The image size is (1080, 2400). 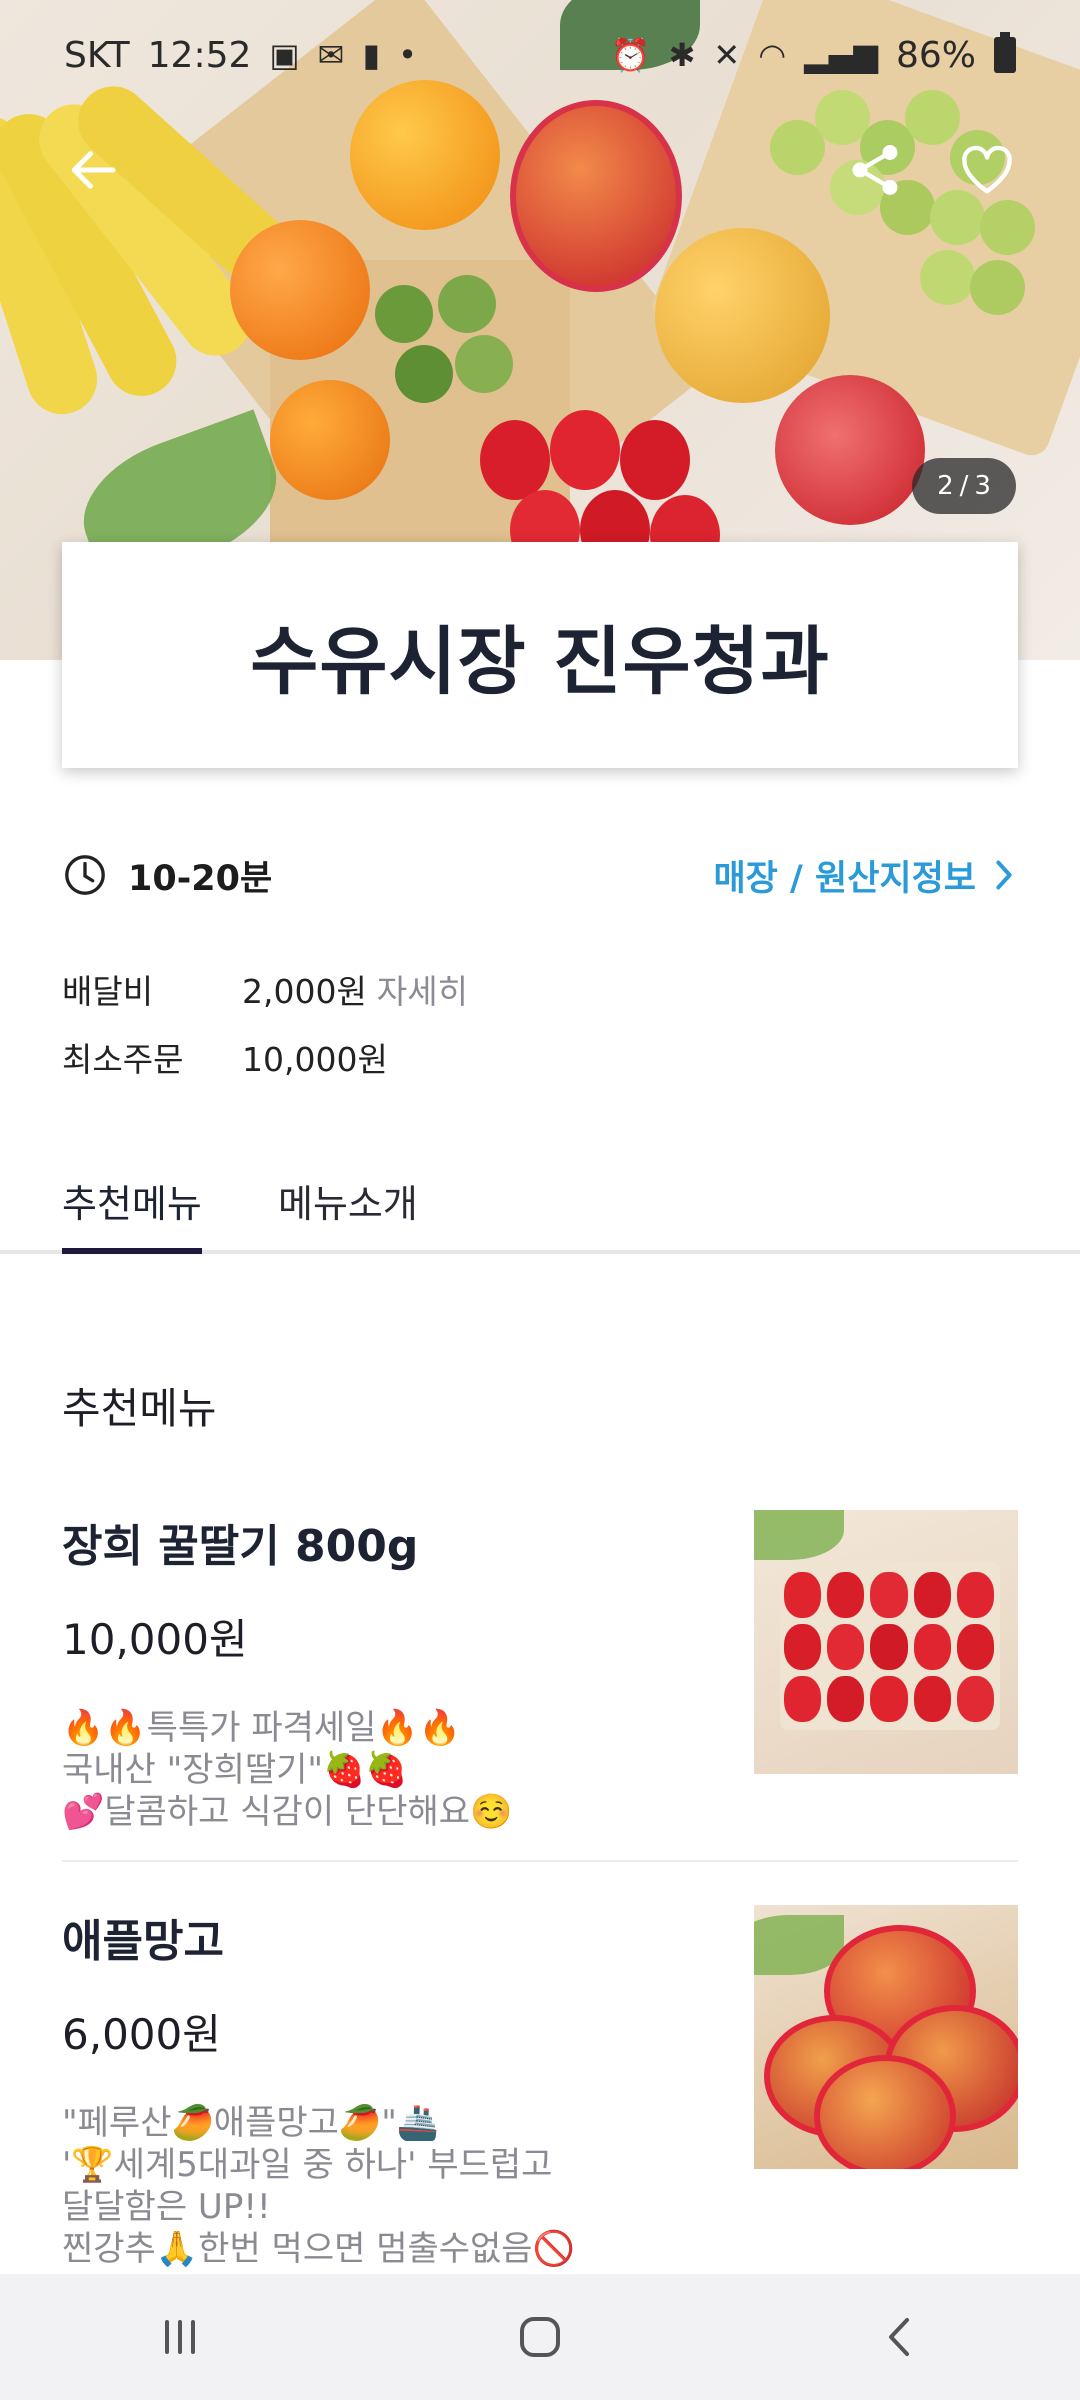 What do you see at coordinates (97, 55) in the screenshot?
I see `carrier-label: SKT` at bounding box center [97, 55].